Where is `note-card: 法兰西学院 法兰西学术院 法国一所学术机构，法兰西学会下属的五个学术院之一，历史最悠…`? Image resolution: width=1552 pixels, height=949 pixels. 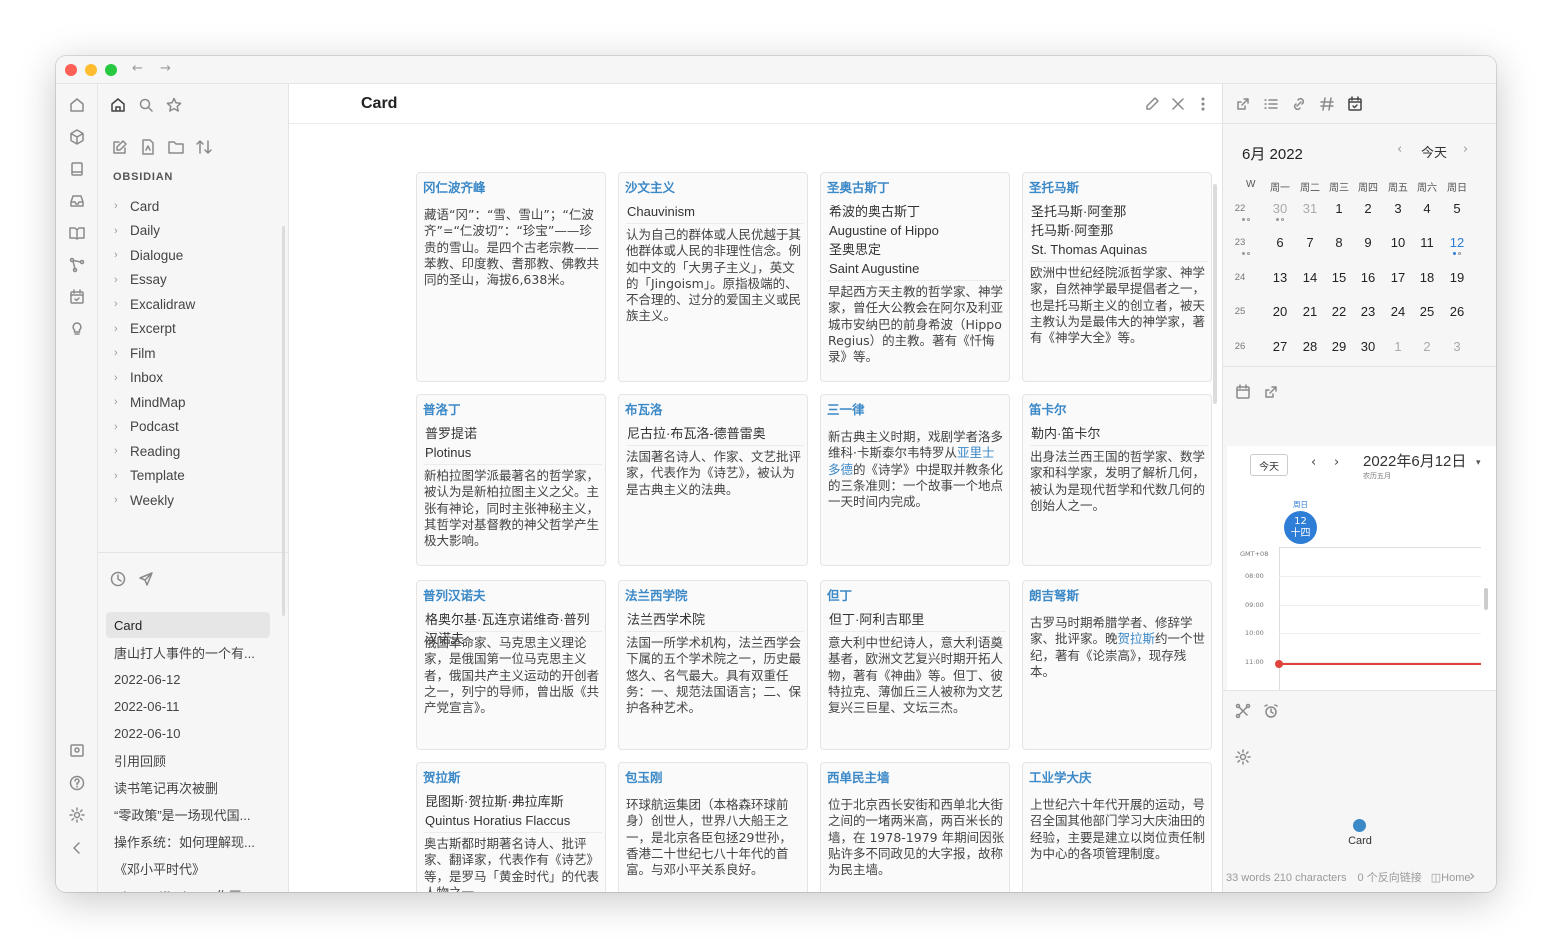 note-card: 法兰西学院 法兰西学术院 法国一所学术机构，法兰西学会下属的五个学术院之一，历史最悠… is located at coordinates (713, 665).